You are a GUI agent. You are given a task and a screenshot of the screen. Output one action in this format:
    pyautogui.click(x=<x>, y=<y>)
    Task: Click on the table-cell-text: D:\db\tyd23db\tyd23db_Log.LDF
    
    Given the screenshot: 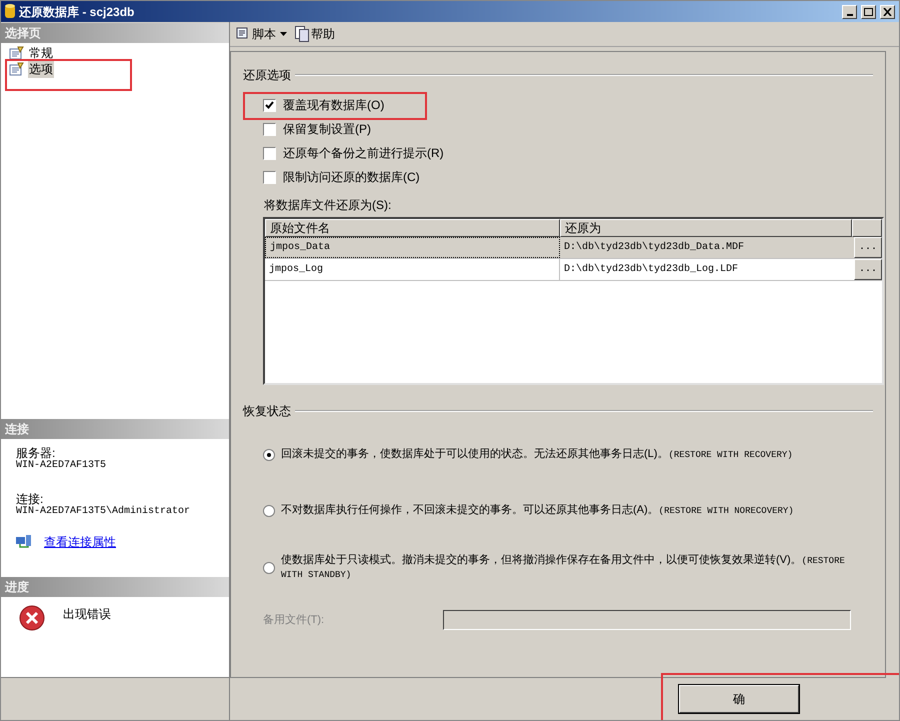 What is the action you would take?
    pyautogui.click(x=651, y=269)
    